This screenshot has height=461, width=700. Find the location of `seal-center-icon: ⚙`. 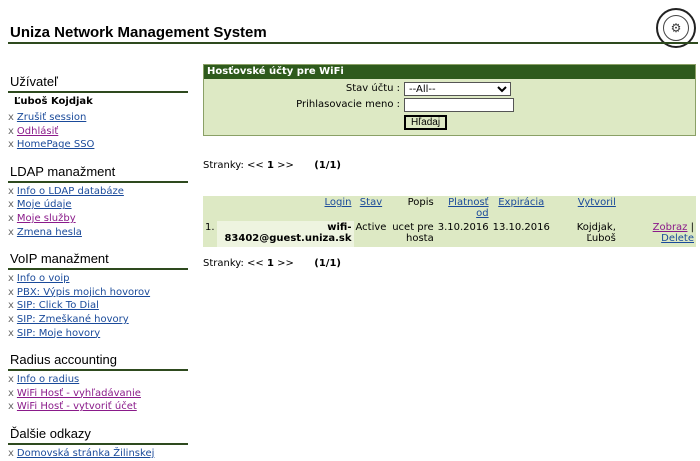

seal-center-icon: ⚙ is located at coordinates (676, 28).